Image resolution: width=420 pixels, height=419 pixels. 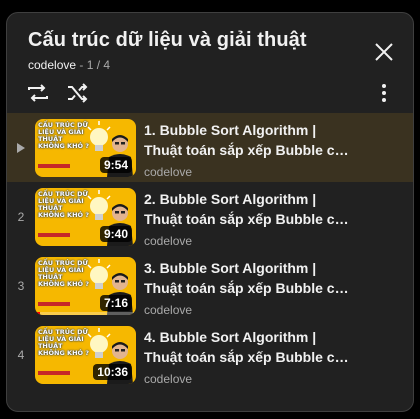 What do you see at coordinates (115, 234) in the screenshot?
I see `video-duration: 9:40` at bounding box center [115, 234].